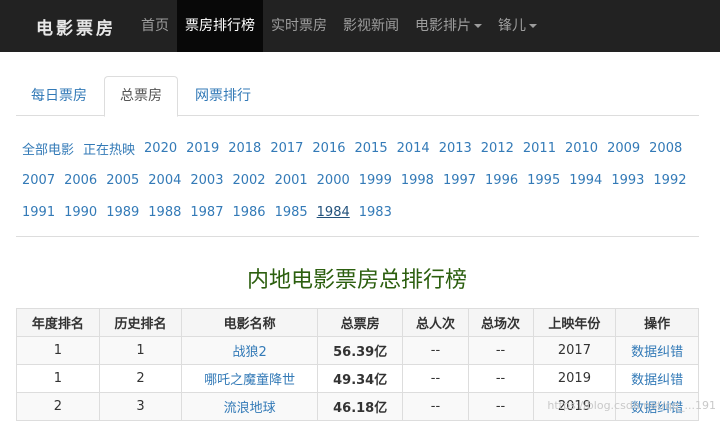  I want to click on tab-1: 总票房, so click(141, 96).